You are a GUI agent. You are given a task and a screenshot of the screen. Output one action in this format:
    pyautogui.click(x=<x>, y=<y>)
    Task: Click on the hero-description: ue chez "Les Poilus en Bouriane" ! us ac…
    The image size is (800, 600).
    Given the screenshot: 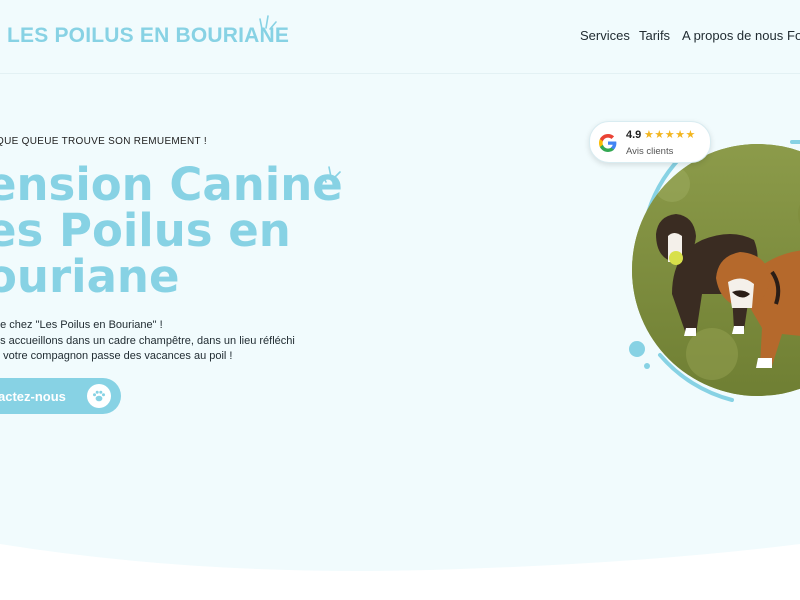 What is the action you would take?
    pyautogui.click(x=147, y=341)
    